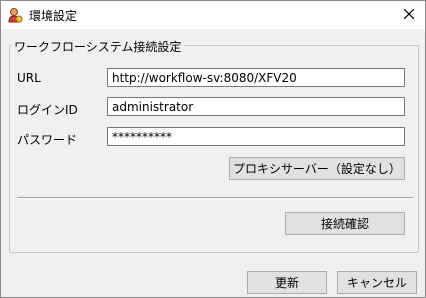 Image resolution: width=426 pixels, height=298 pixels. I want to click on test-connection-button: 接続確認, so click(345, 223).